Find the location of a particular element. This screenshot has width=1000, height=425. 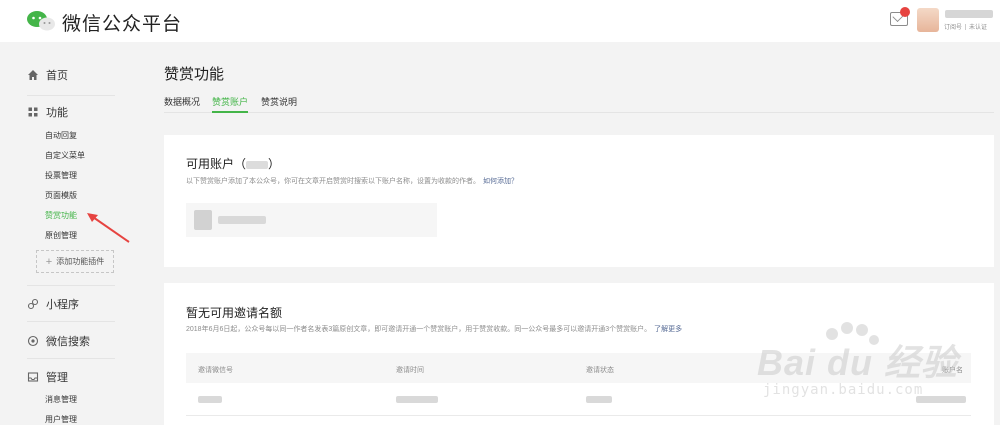

available-accounts-title: 可用账户（ ） is located at coordinates (233, 163).